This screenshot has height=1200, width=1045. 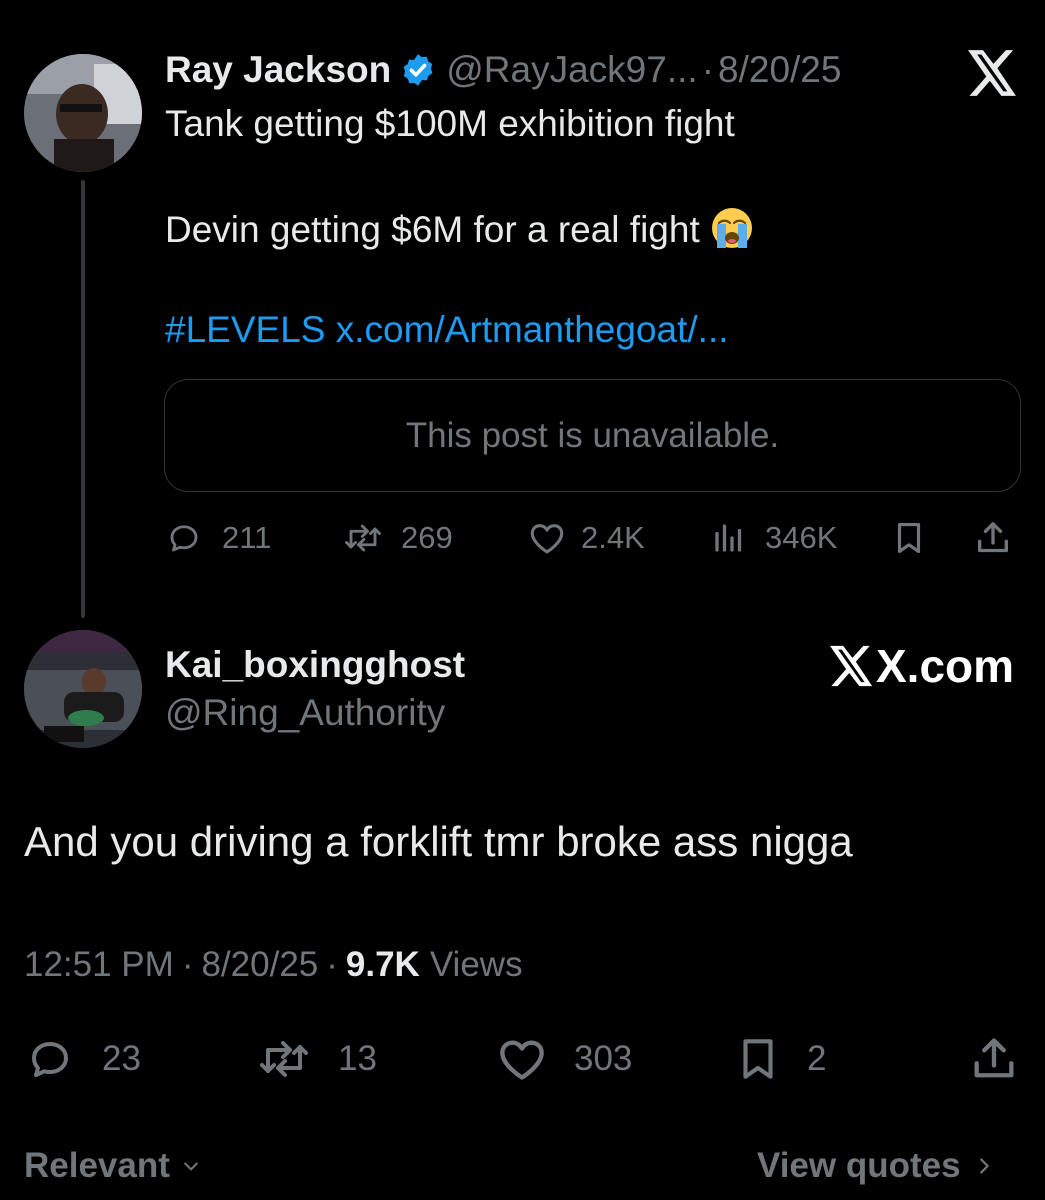 I want to click on repost-button: 269, so click(x=398, y=538).